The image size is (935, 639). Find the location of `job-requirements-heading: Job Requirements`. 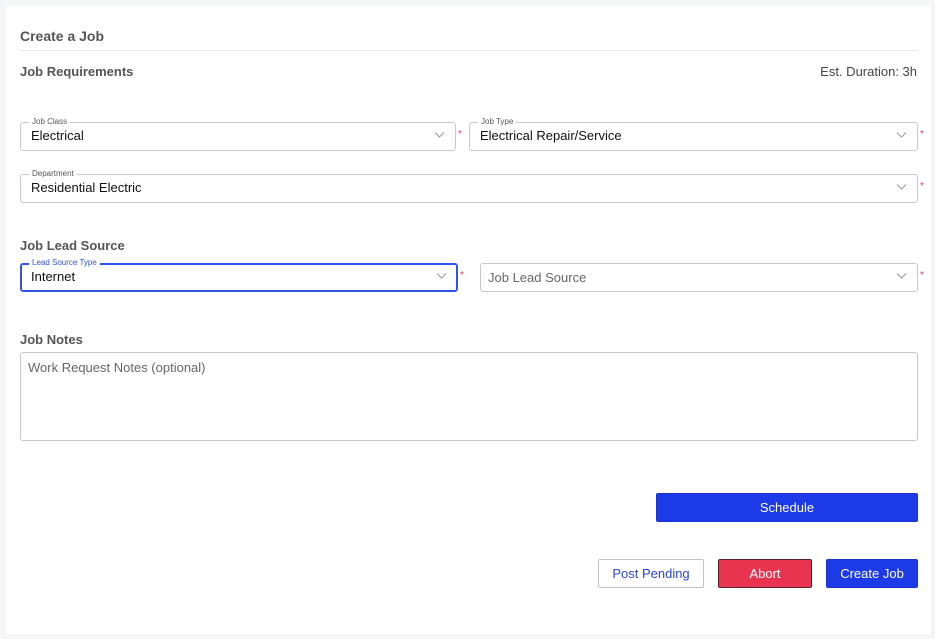

job-requirements-heading: Job Requirements is located at coordinates (77, 71).